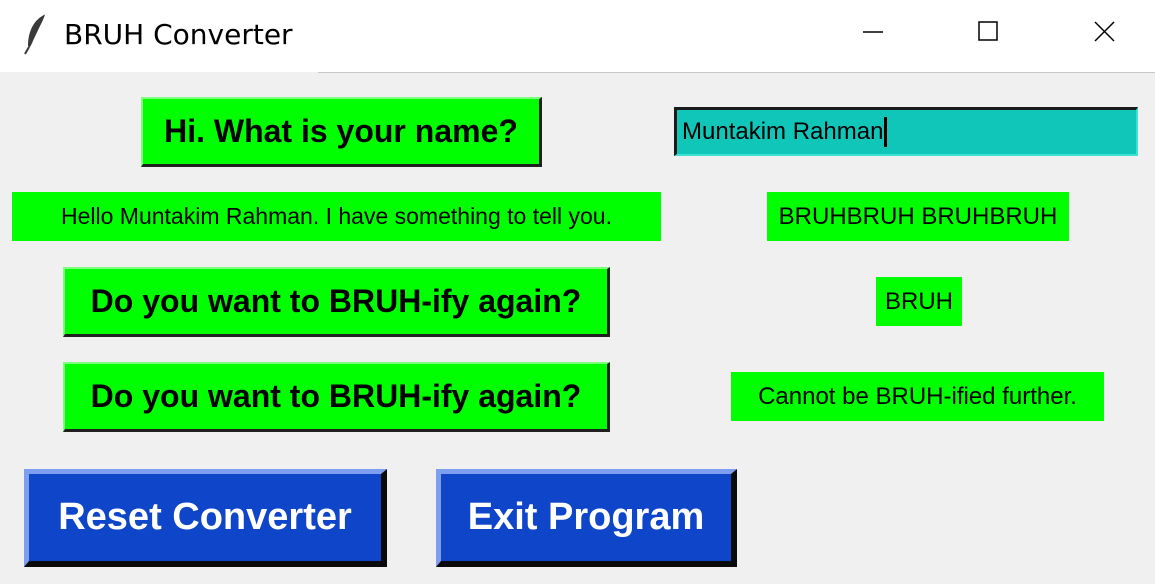 The image size is (1155, 584). I want to click on maximize-icon, so click(988, 31).